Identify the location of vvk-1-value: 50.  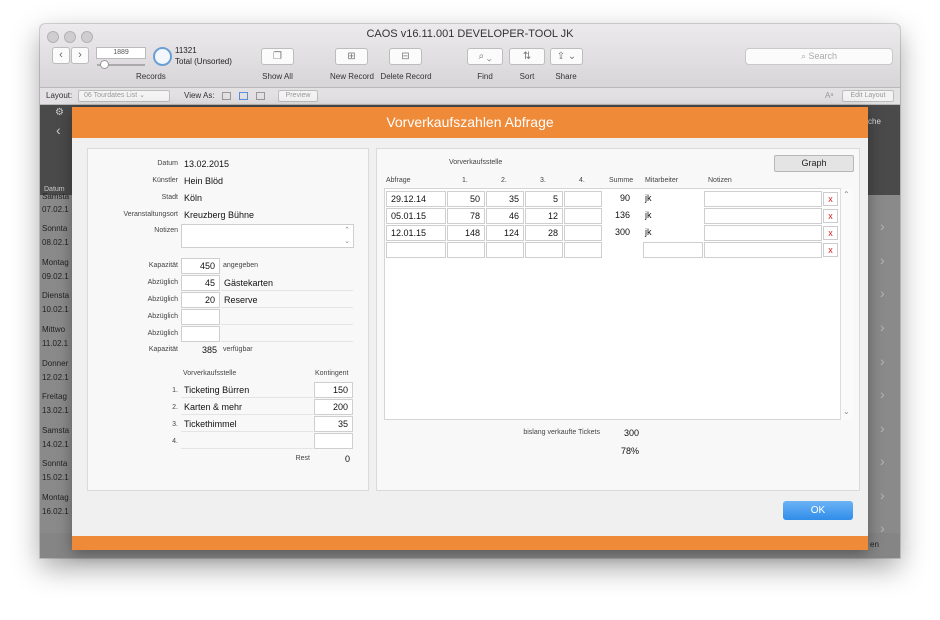
(466, 199).